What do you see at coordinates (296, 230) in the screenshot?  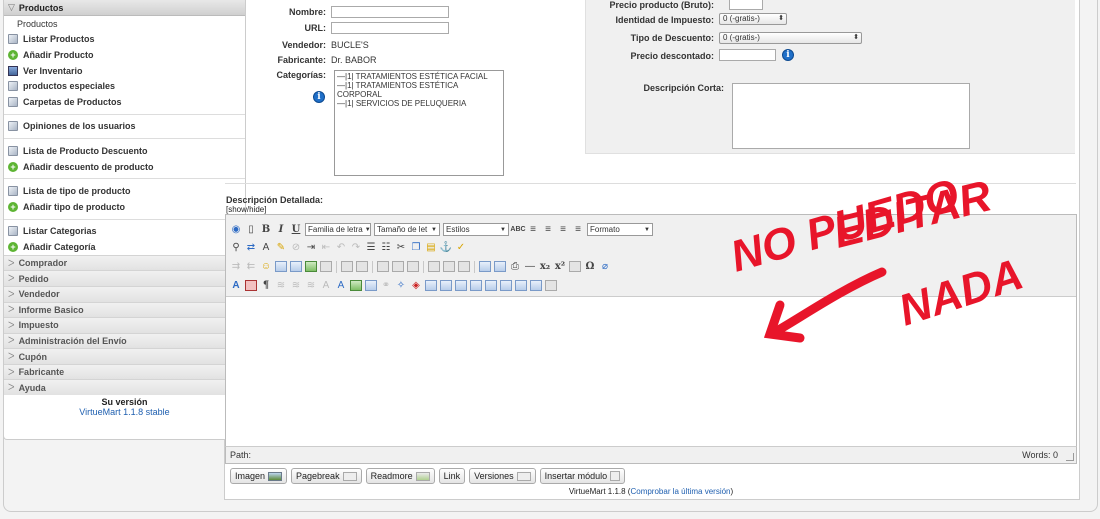 I see `underline-icon: U` at bounding box center [296, 230].